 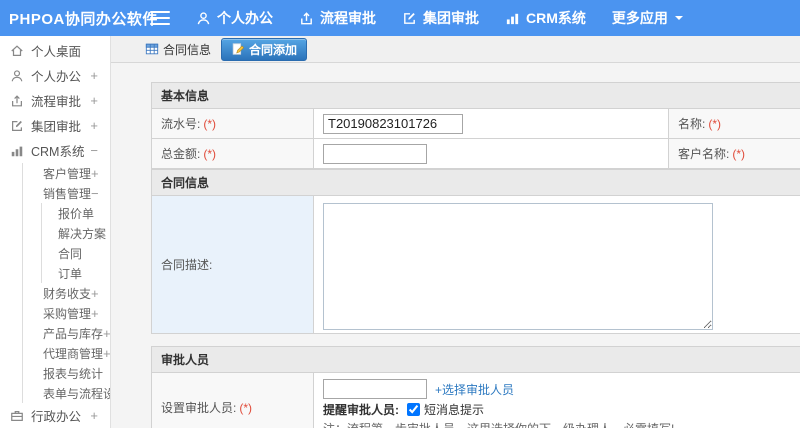 What do you see at coordinates (17, 416) in the screenshot?
I see `briefcase-icon` at bounding box center [17, 416].